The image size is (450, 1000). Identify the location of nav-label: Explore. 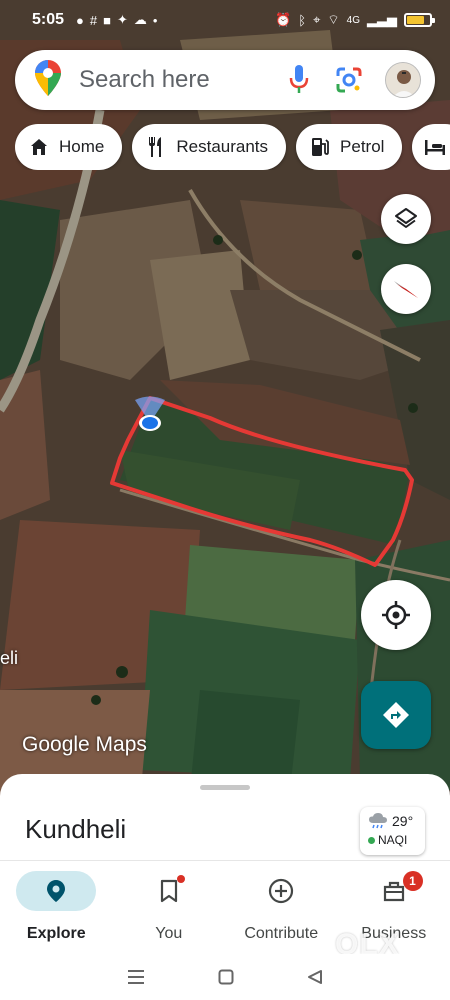
(56, 933).